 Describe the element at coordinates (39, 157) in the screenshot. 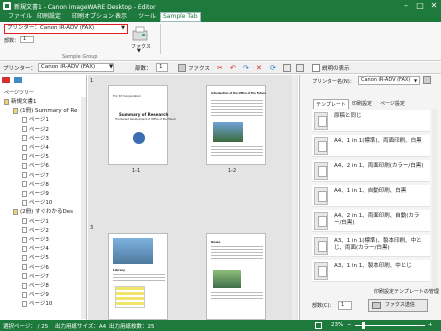

I see `tree-item-label: ページ5` at that location.